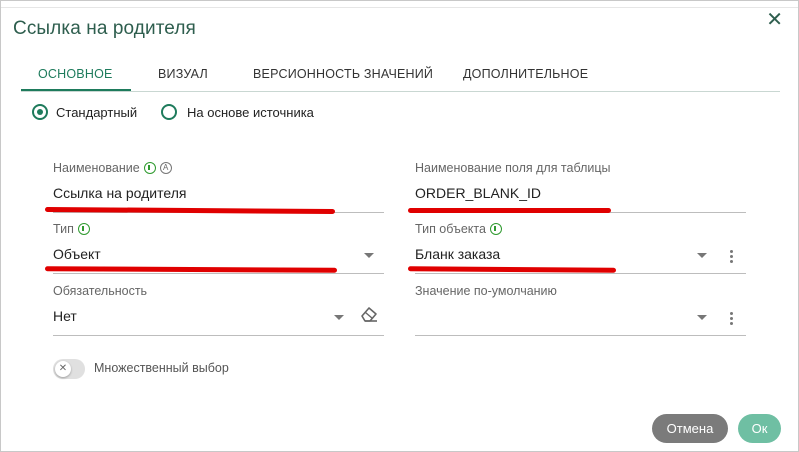 This screenshot has height=452, width=799. What do you see at coordinates (525, 74) in the screenshot?
I see `tab-additional: ДОПОЛНИТЕЛЬНОЕ` at bounding box center [525, 74].